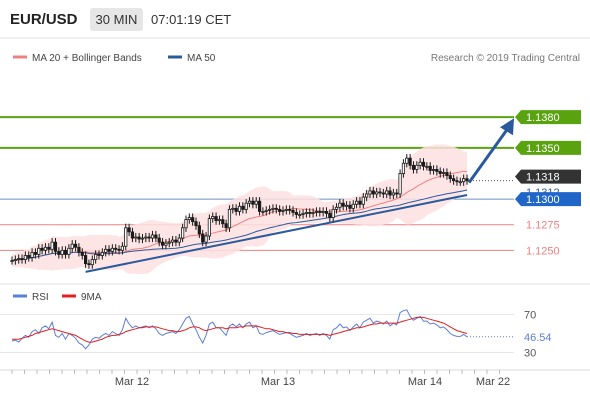 Image resolution: width=590 pixels, height=400 pixels. I want to click on timeframe-label: 30 MIN, so click(117, 19).